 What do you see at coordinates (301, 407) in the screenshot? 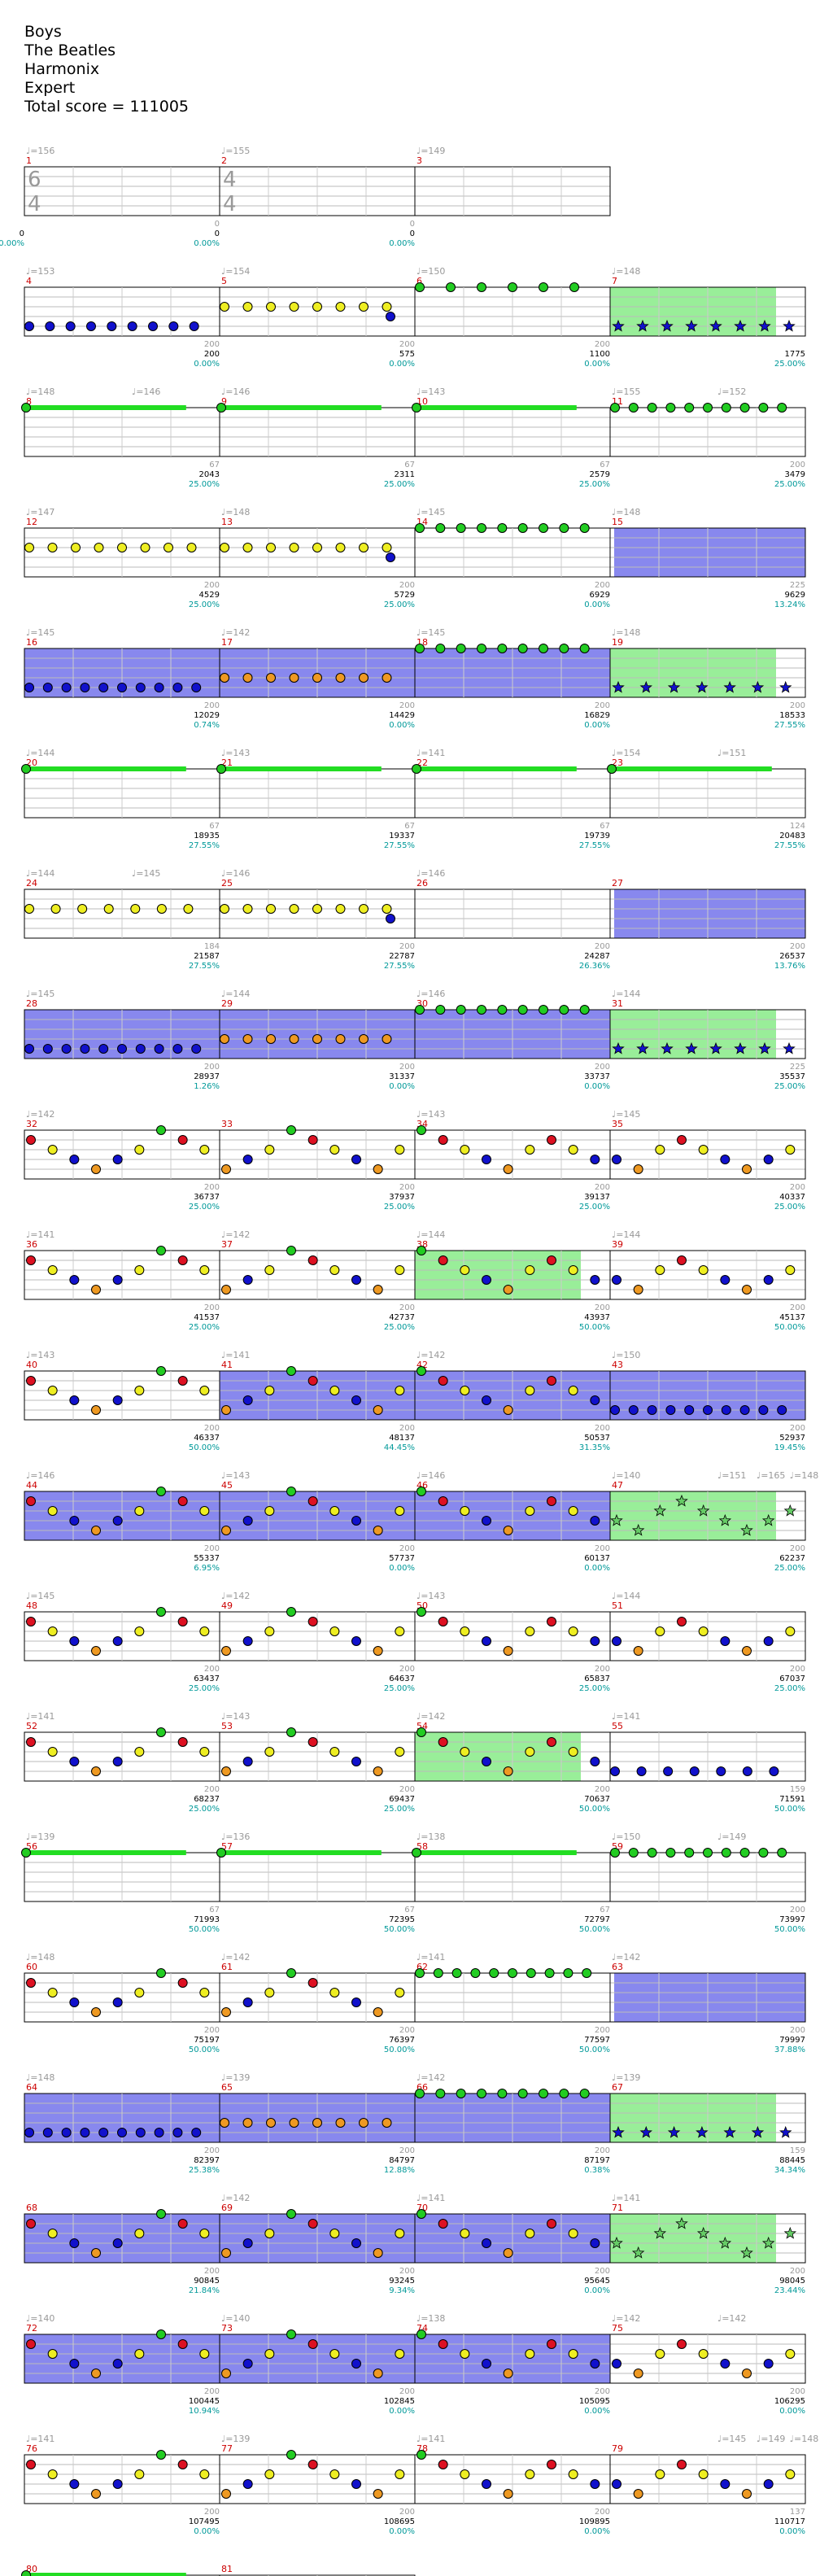
I see `sustain-tail` at bounding box center [301, 407].